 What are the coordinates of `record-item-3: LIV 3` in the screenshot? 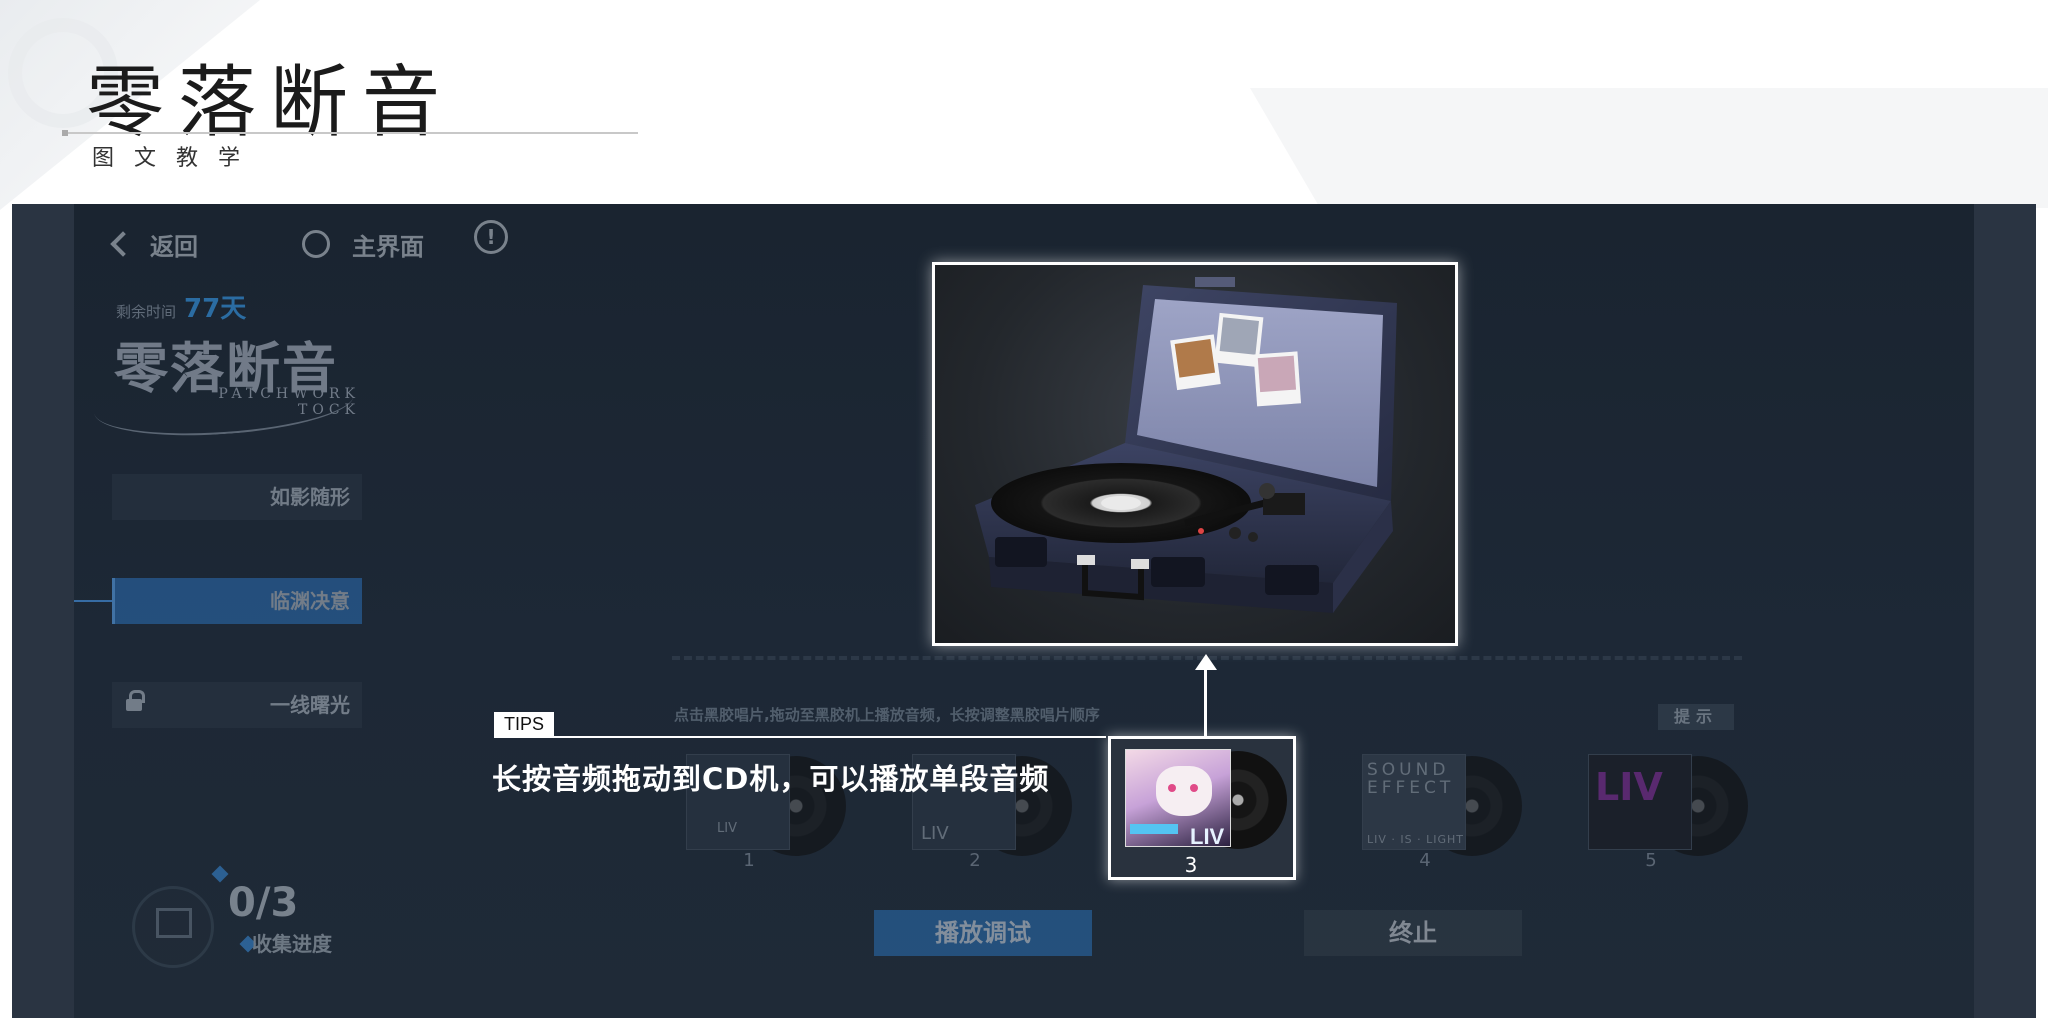 It's located at (1202, 808).